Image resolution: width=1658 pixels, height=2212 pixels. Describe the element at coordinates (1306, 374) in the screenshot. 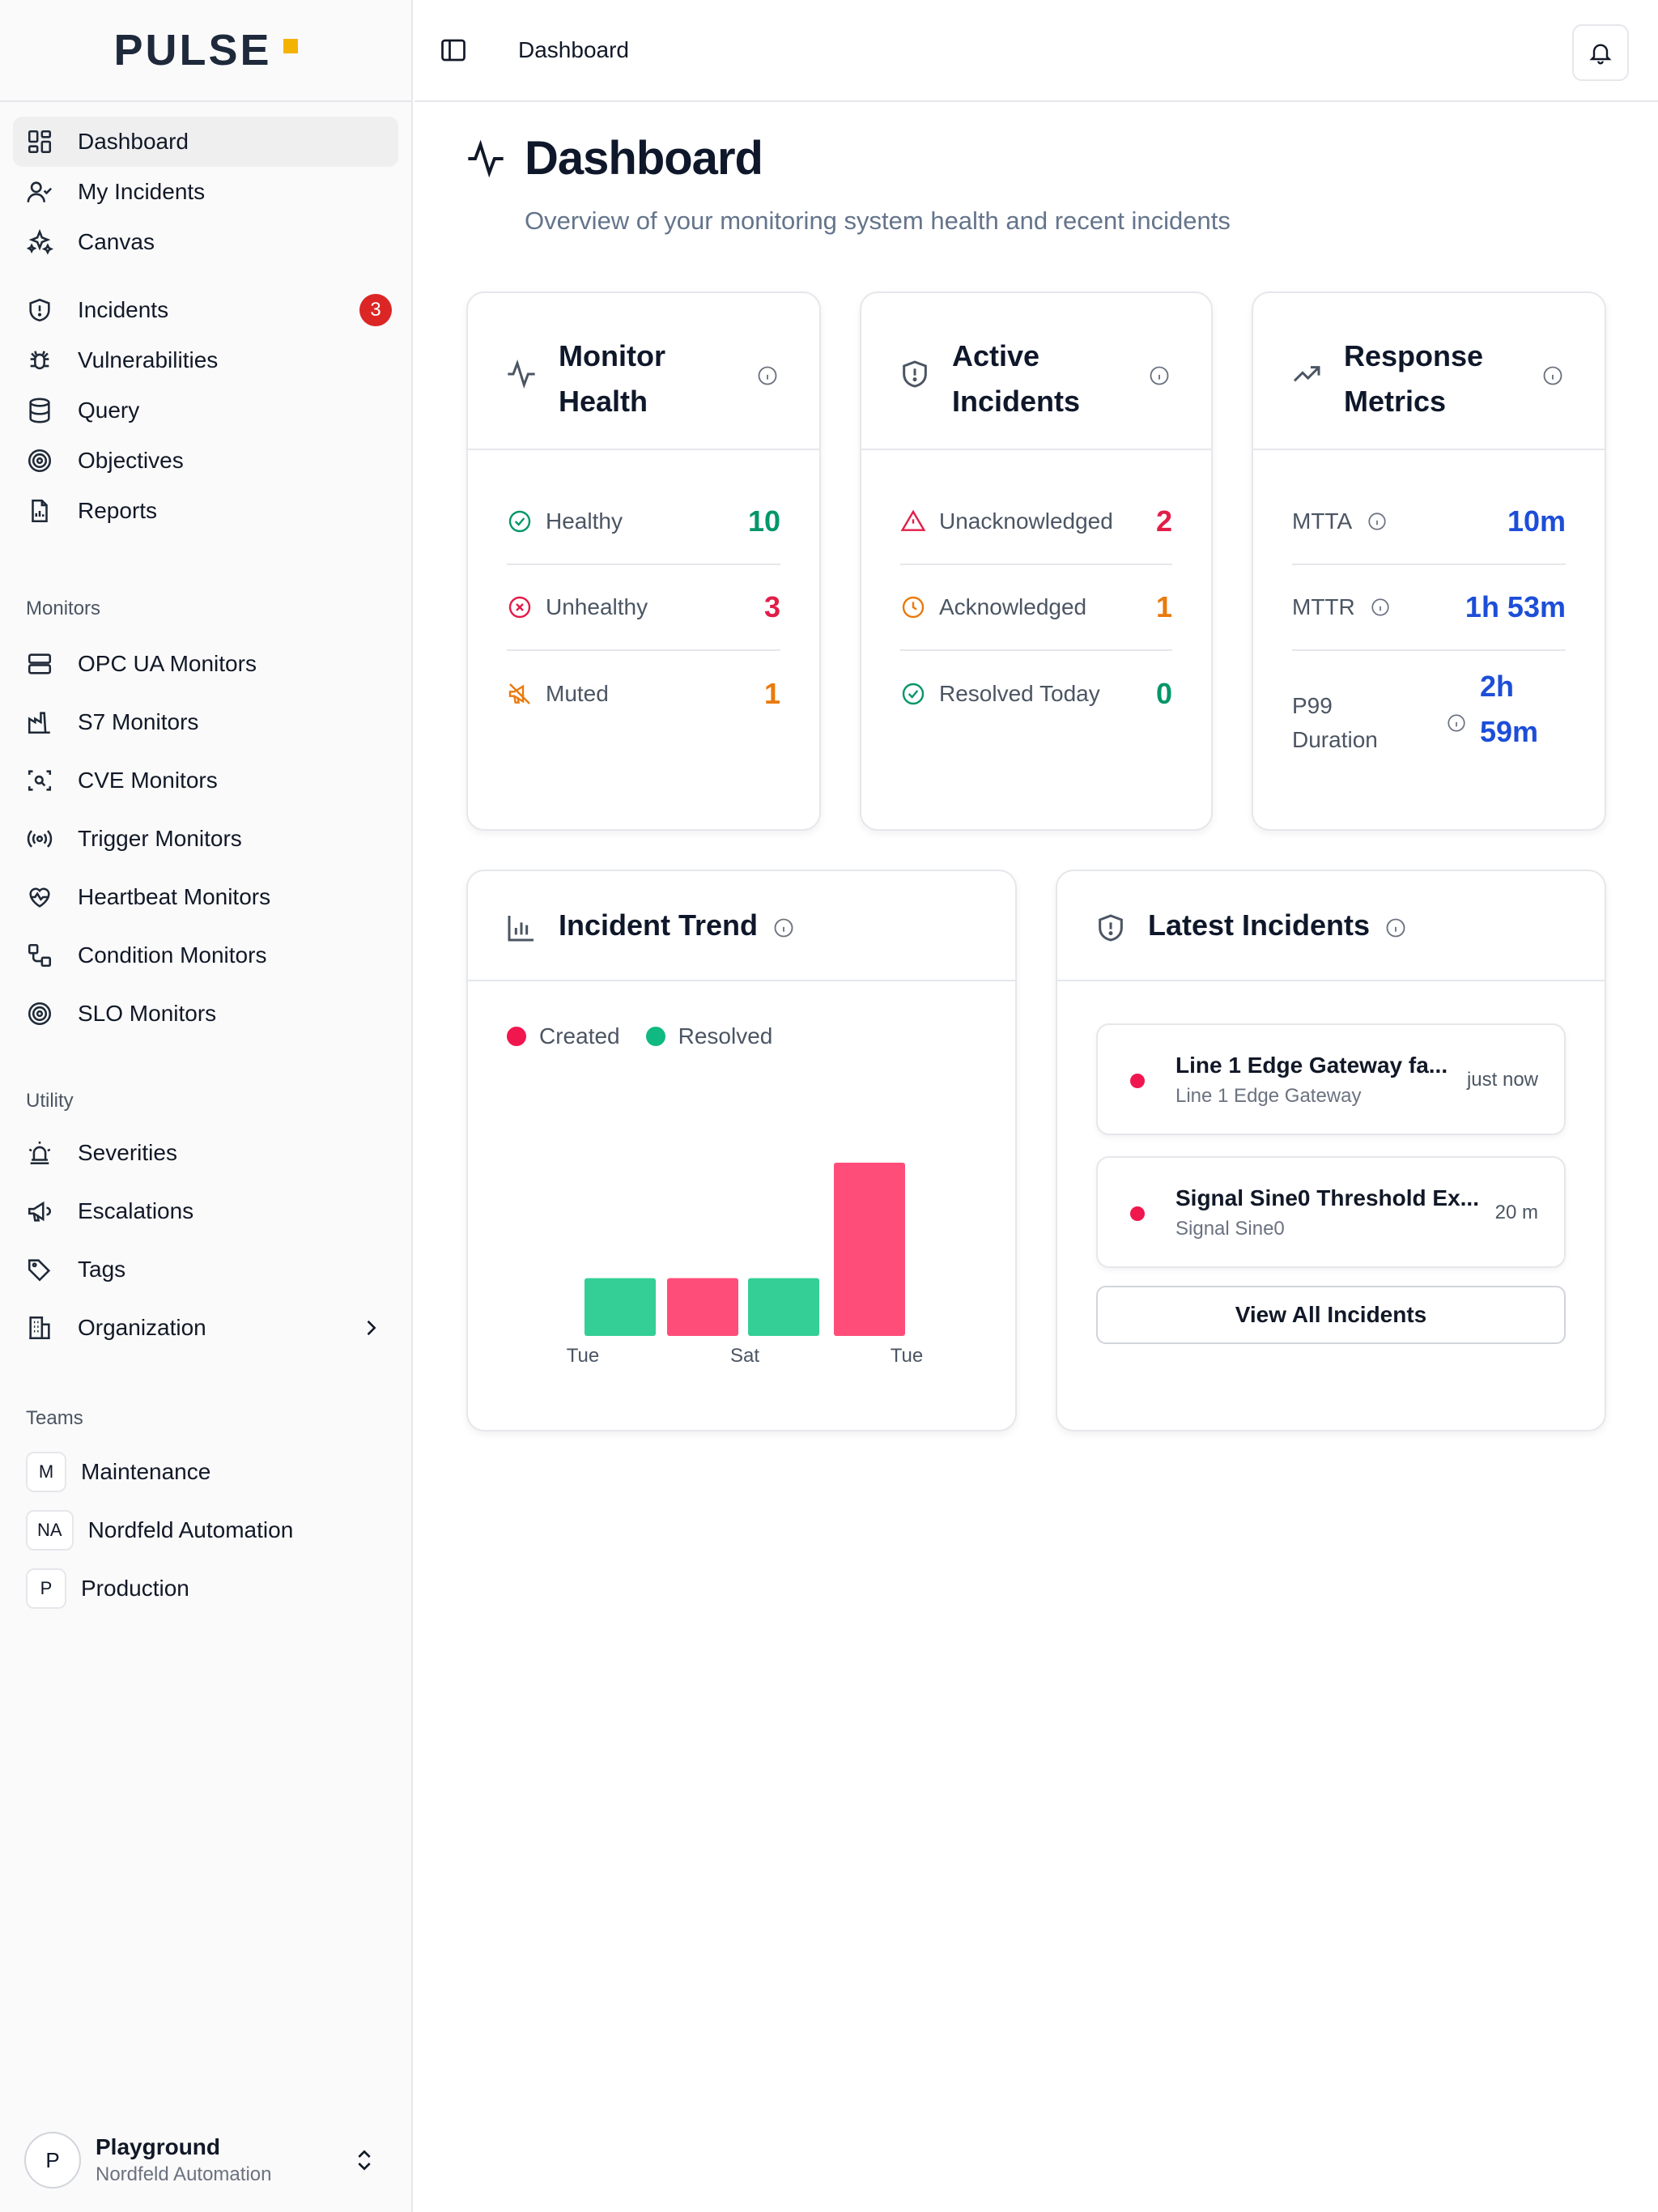

I see `trending-up-icon` at that location.